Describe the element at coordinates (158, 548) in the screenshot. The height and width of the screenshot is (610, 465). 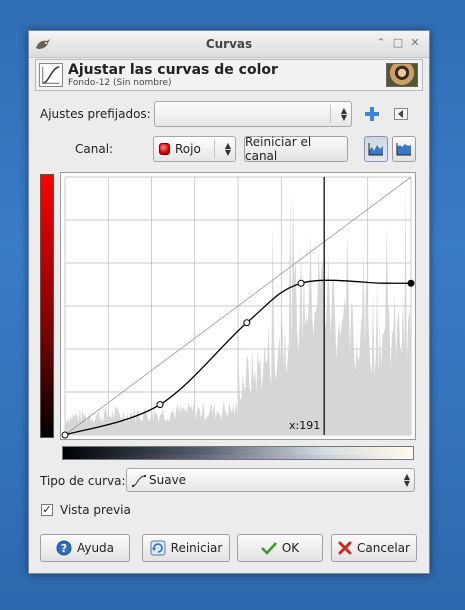
I see `reset-icon` at that location.